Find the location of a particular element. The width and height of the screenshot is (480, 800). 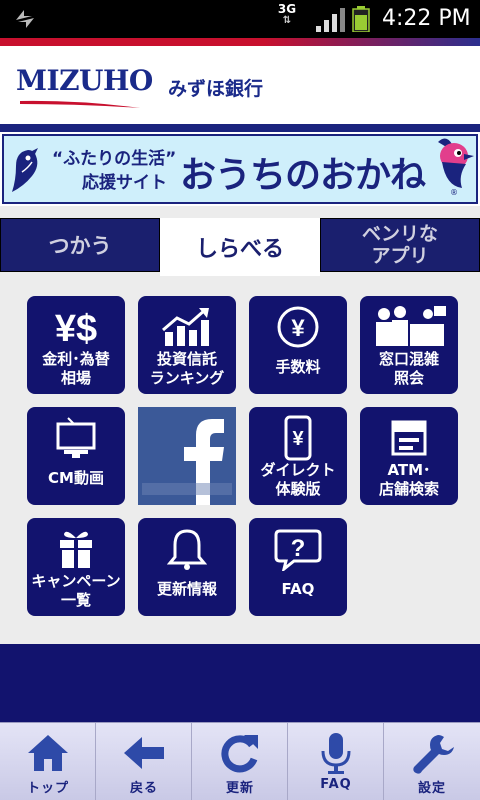

tile-label: ATM･ is located at coordinates (409, 470).